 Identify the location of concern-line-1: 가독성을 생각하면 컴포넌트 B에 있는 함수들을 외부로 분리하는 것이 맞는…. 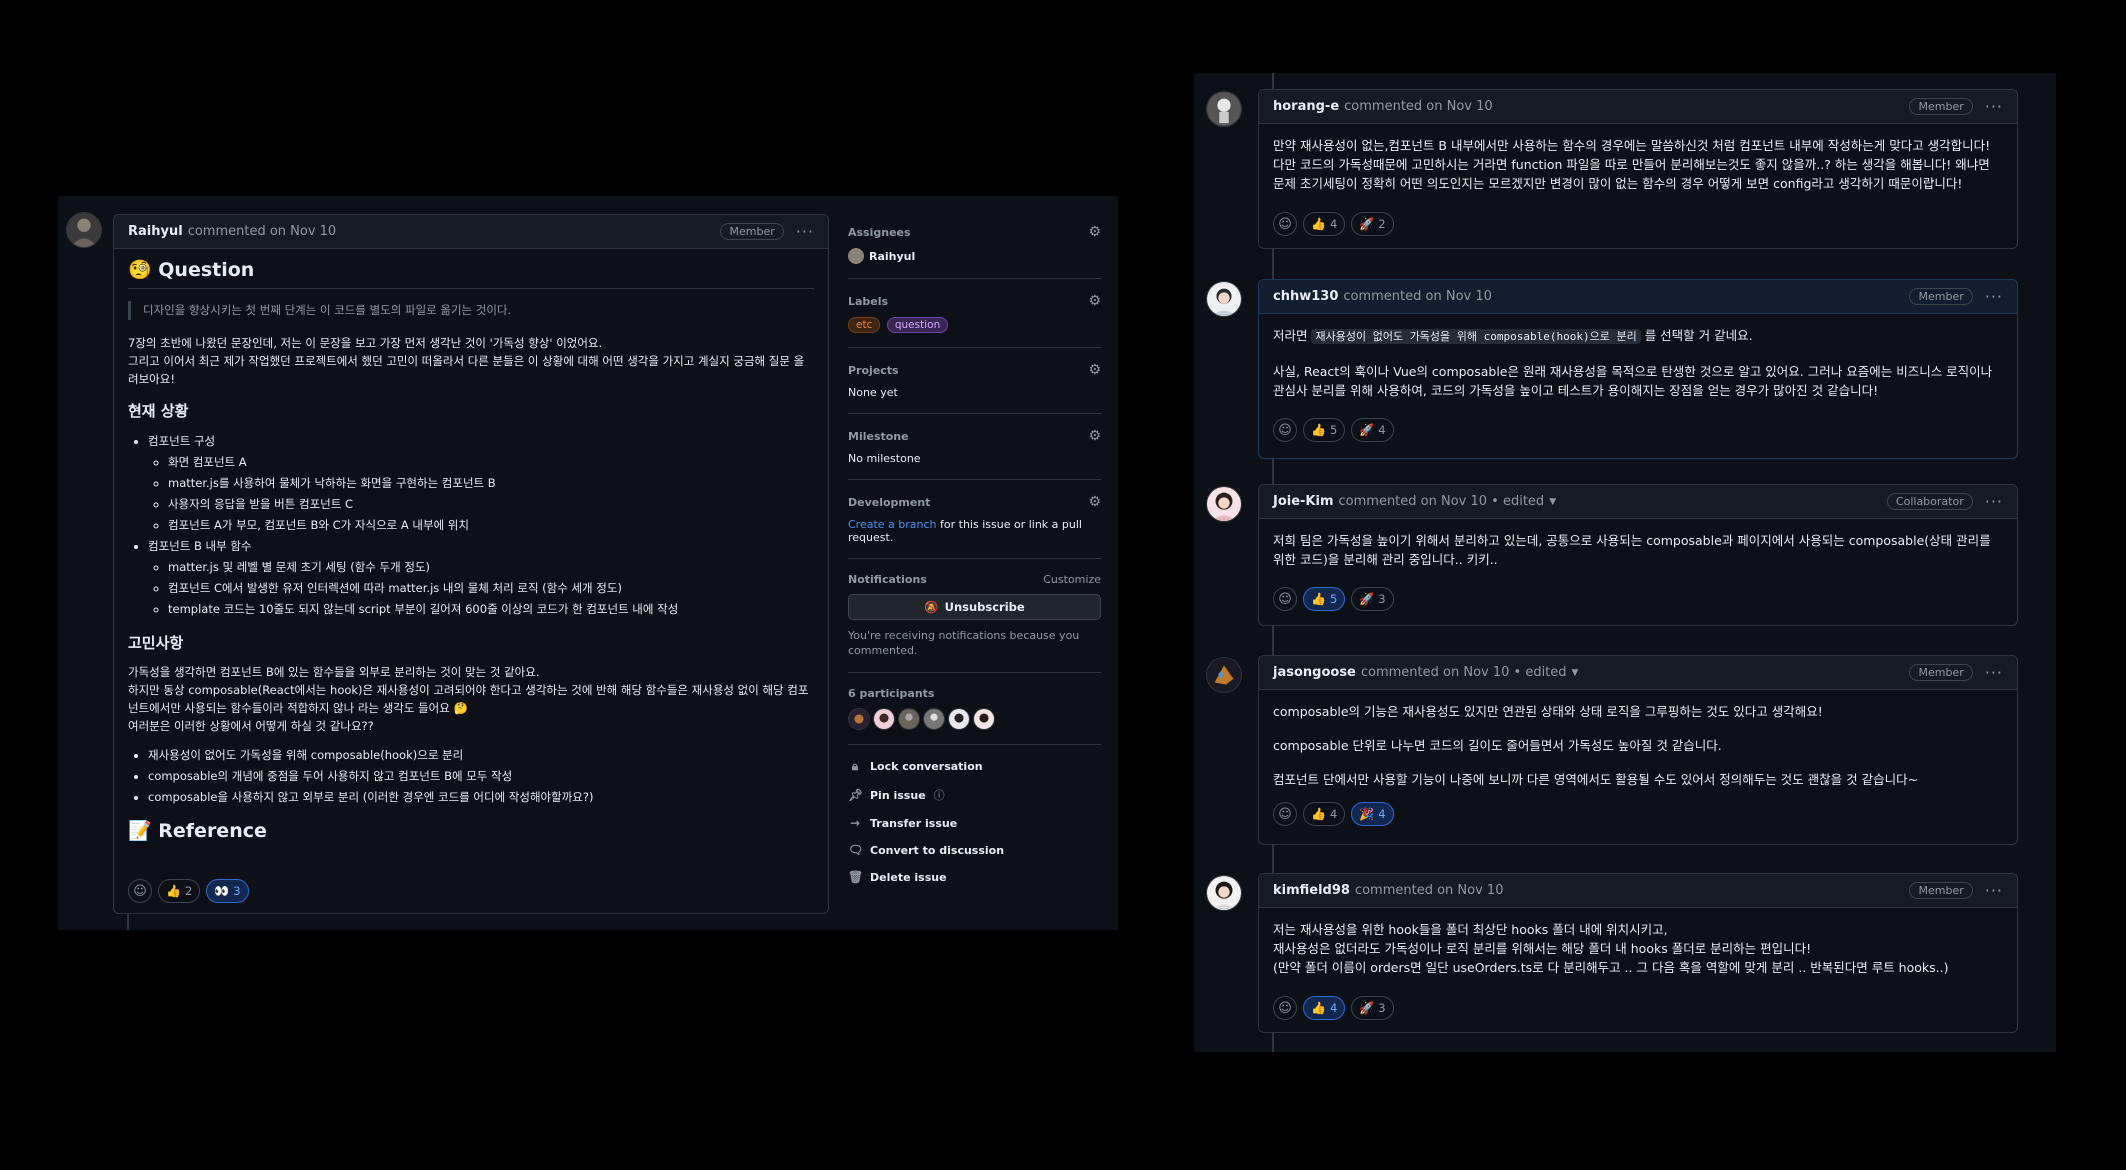
(334, 672).